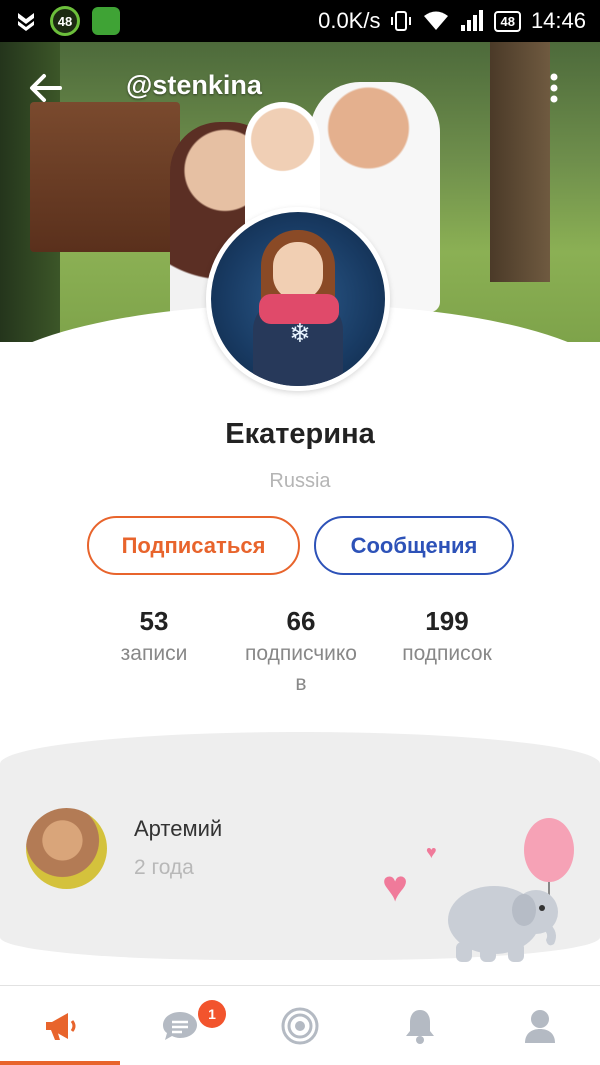  I want to click on child-age: 2 года, so click(164, 867).